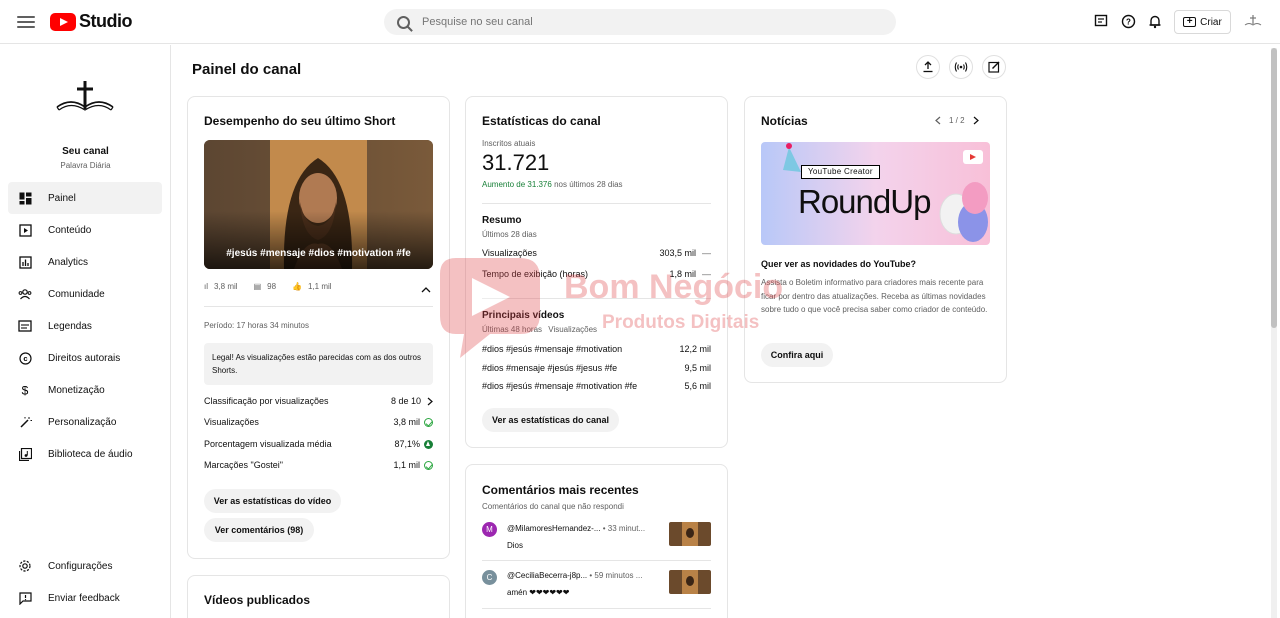 This screenshot has width=1280, height=618. Describe the element at coordinates (538, 592) in the screenshot. I see `comment-text: amén ❤❤❤❤❤❤` at that location.